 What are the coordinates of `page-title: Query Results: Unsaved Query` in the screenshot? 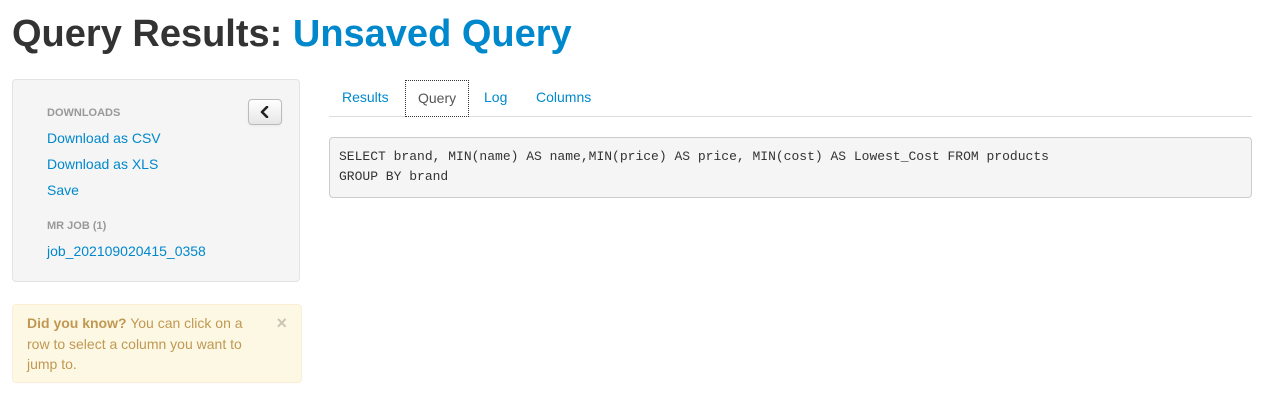 It's located at (292, 34).